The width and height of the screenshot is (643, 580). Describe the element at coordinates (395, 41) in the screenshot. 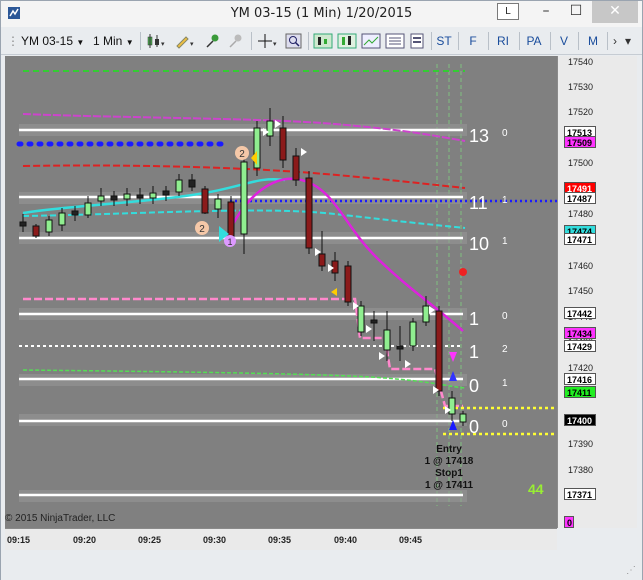

I see `data-box-icon` at that location.